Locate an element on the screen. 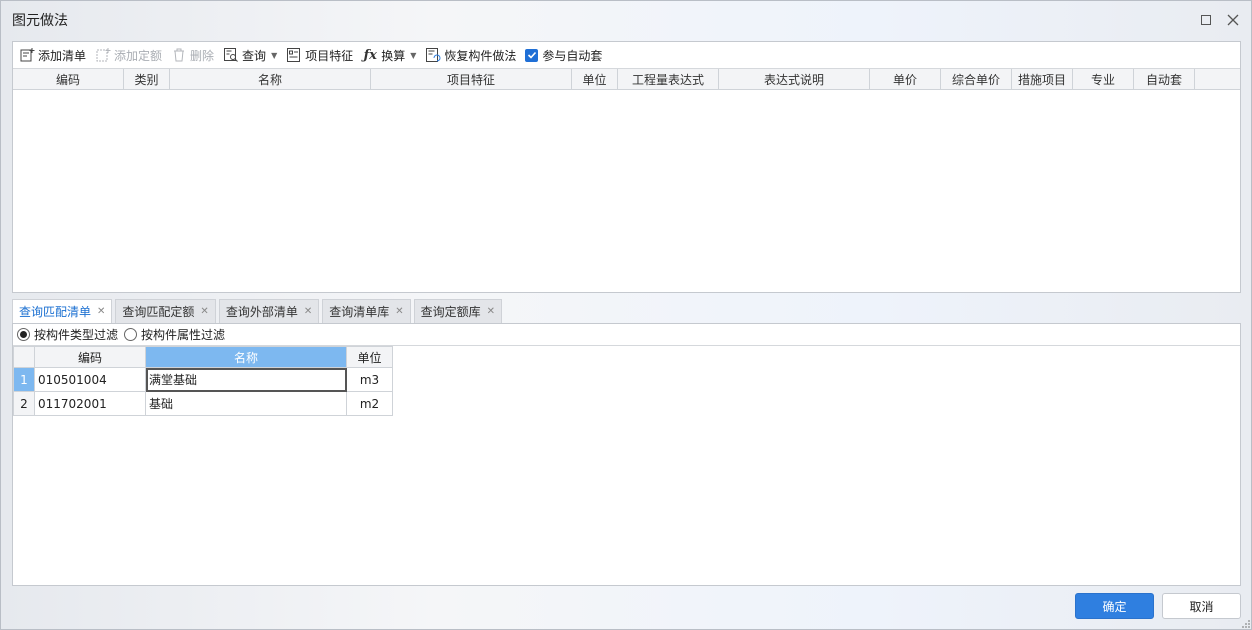 Image resolution: width=1252 pixels, height=630 pixels. add-list-button: 添加清单 is located at coordinates (52, 55).